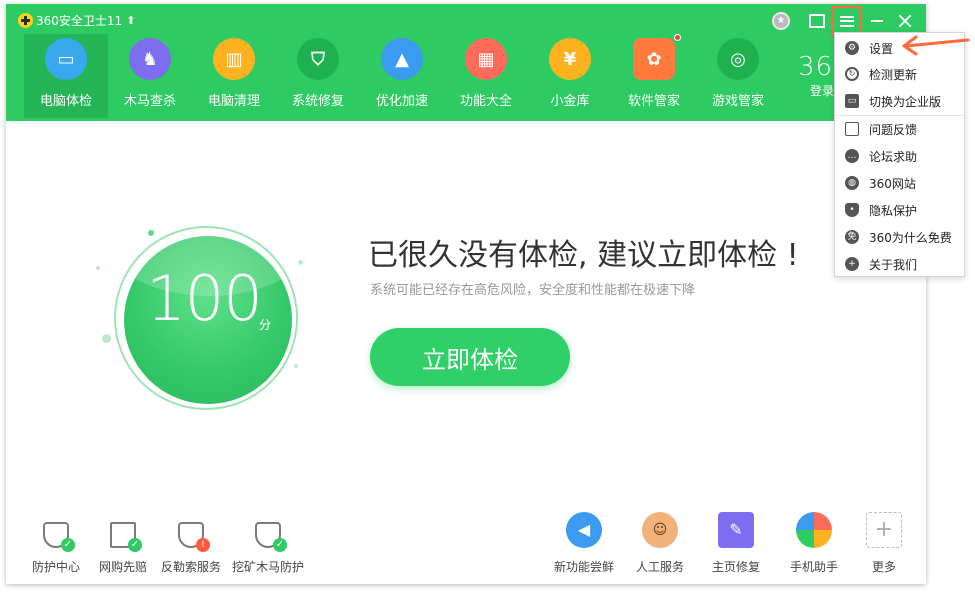 The image size is (975, 592). What do you see at coordinates (234, 59) in the screenshot?
I see `broom-icon: ▥` at bounding box center [234, 59].